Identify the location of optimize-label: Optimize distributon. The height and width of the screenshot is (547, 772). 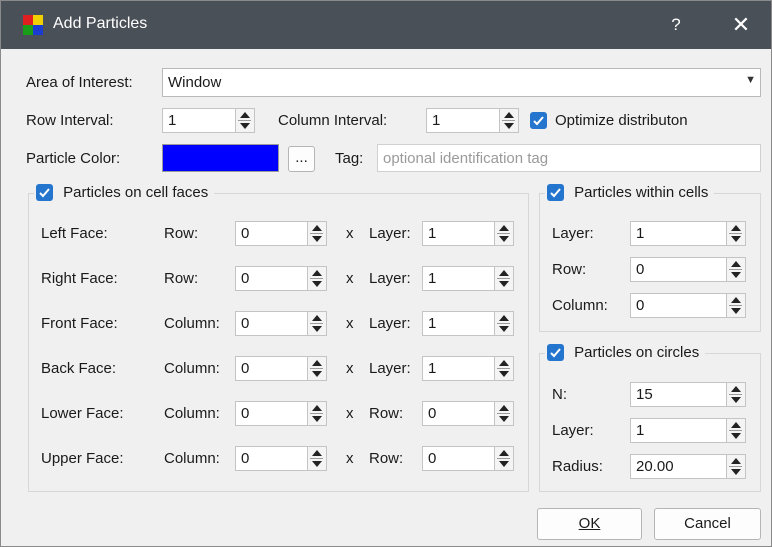
(621, 120).